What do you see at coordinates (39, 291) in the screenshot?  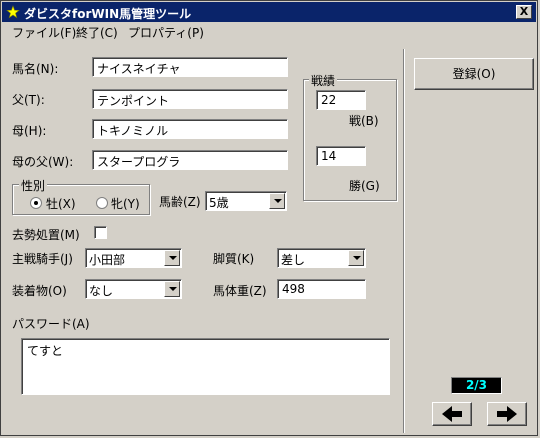 I see `equipment-label: 装着物(O)` at bounding box center [39, 291].